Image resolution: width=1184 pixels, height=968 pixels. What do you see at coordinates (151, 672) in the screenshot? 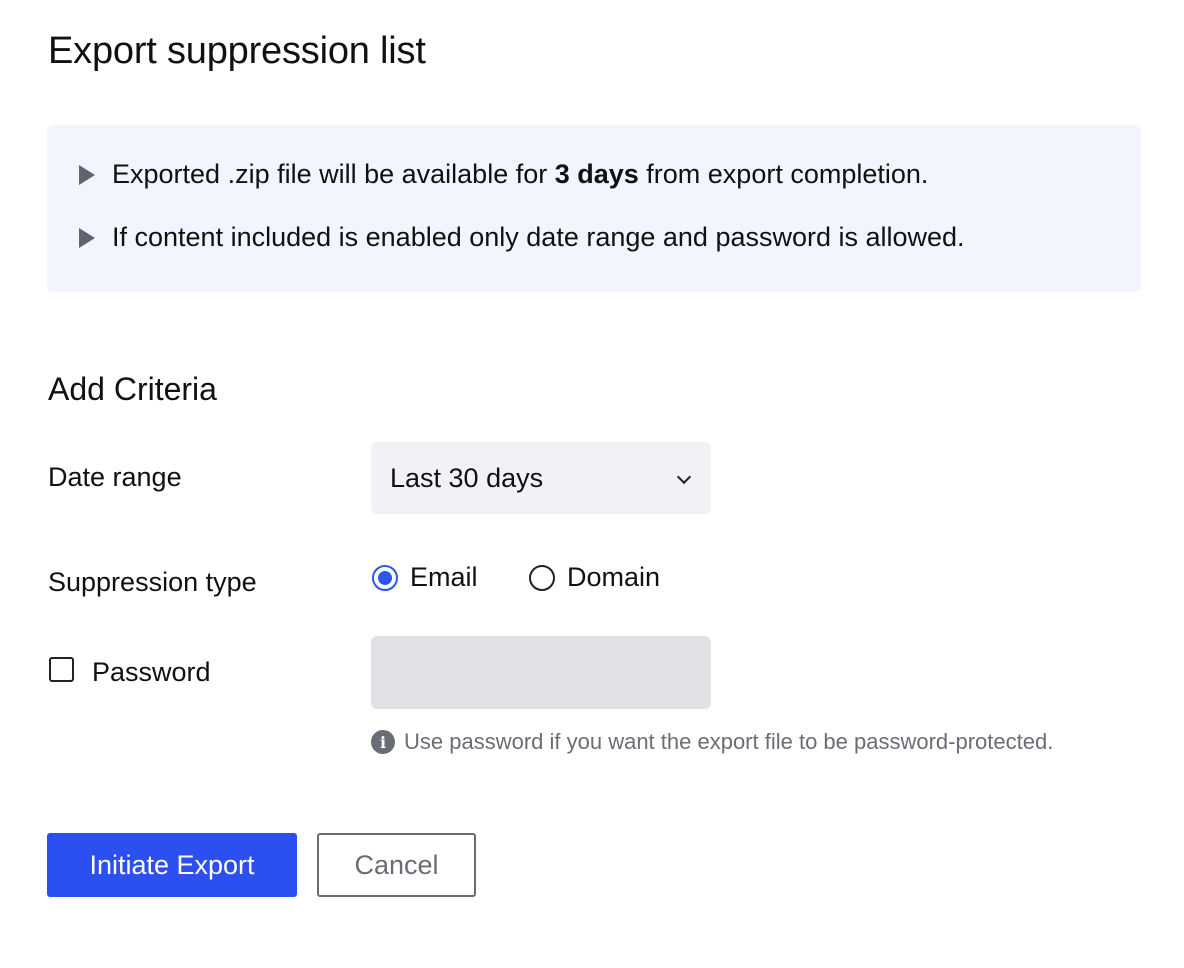
I see `password-label: Password` at bounding box center [151, 672].